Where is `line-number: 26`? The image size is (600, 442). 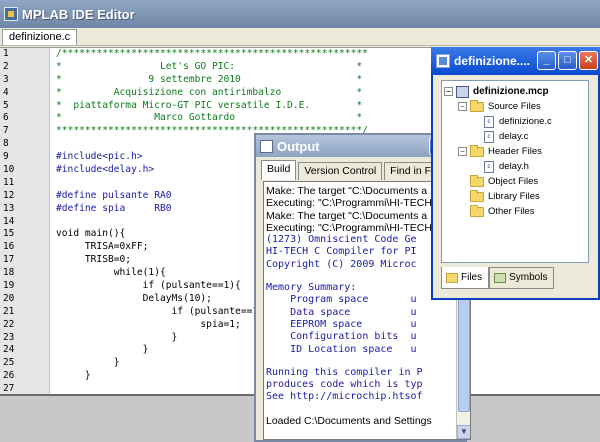 line-number: 26 is located at coordinates (9, 376).